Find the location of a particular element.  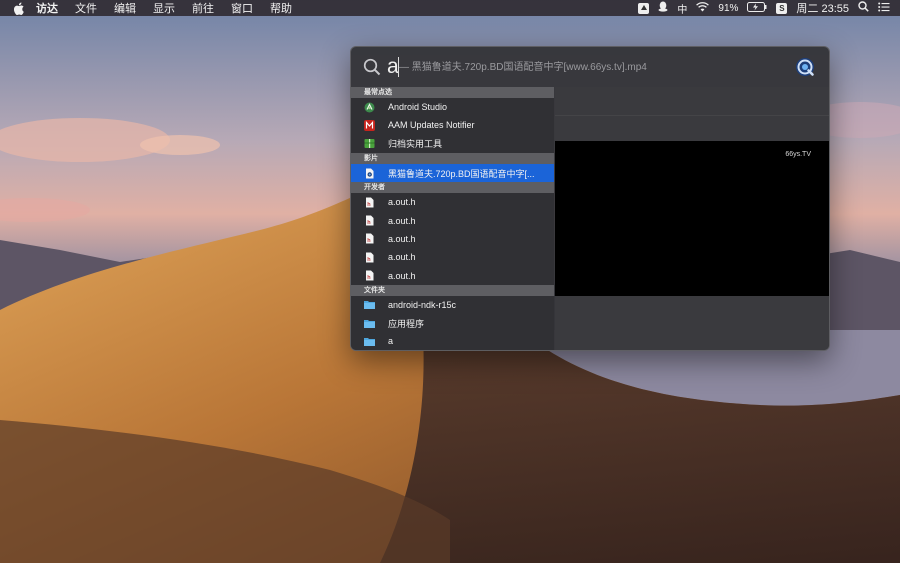

input-method-indicator: 中 is located at coordinates (682, 8).